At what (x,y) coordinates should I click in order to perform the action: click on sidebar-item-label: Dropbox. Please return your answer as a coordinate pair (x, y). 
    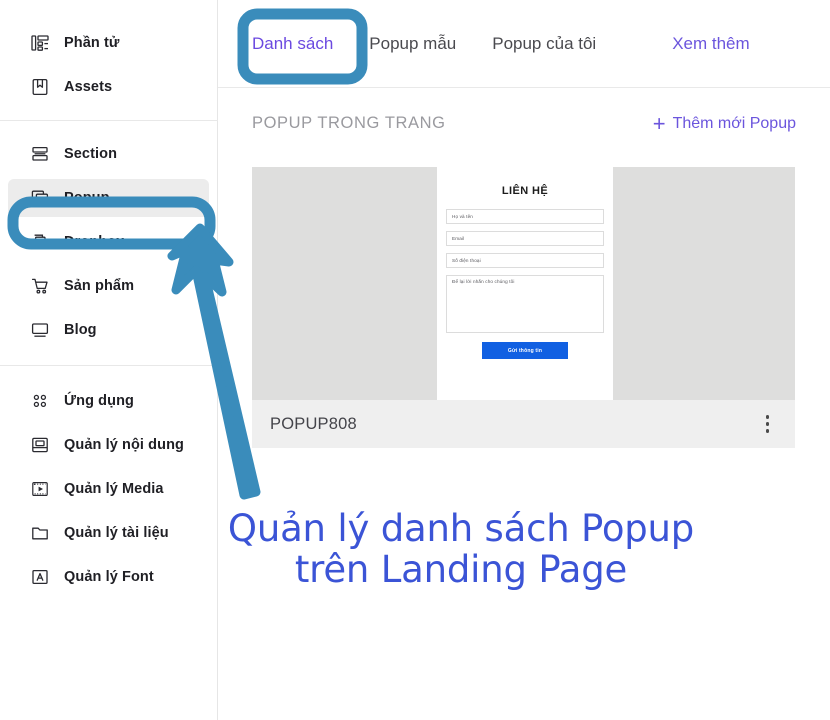
    Looking at the image, I should click on (94, 242).